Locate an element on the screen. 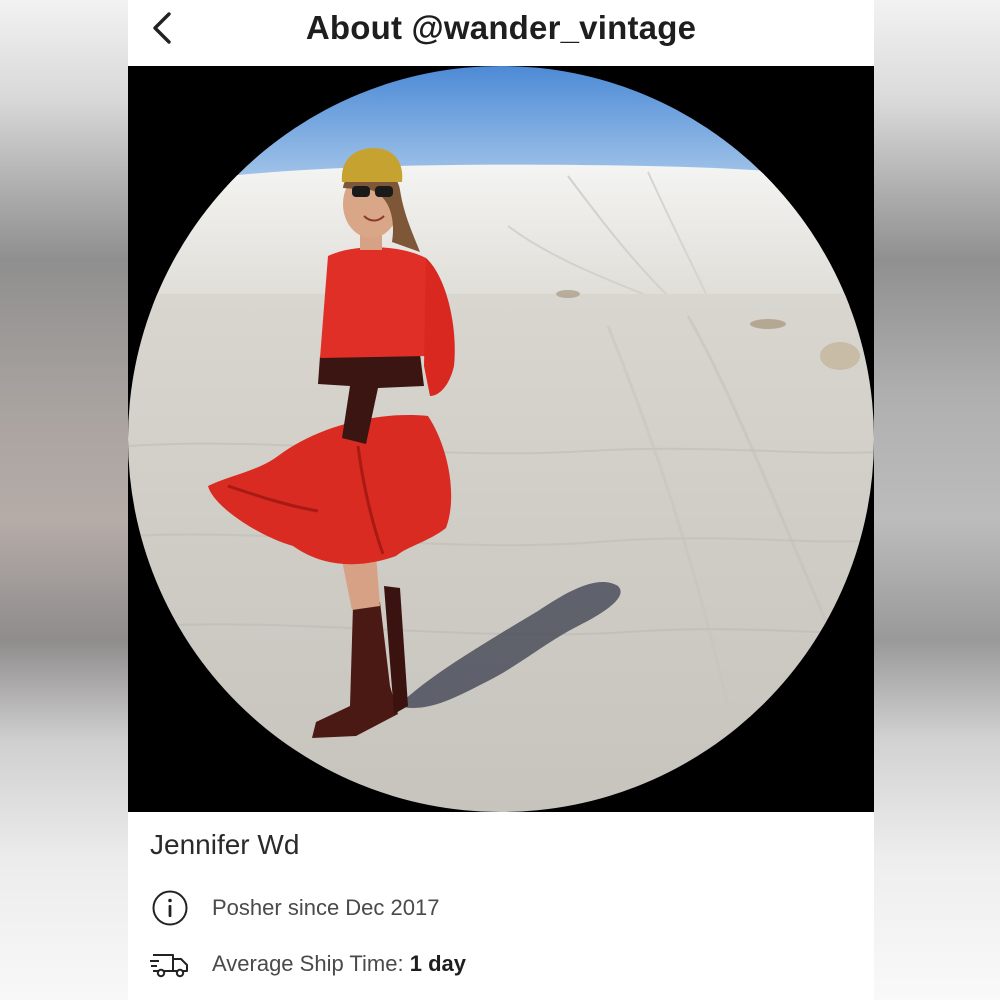 The image size is (1000, 1000). info-icon is located at coordinates (170, 908).